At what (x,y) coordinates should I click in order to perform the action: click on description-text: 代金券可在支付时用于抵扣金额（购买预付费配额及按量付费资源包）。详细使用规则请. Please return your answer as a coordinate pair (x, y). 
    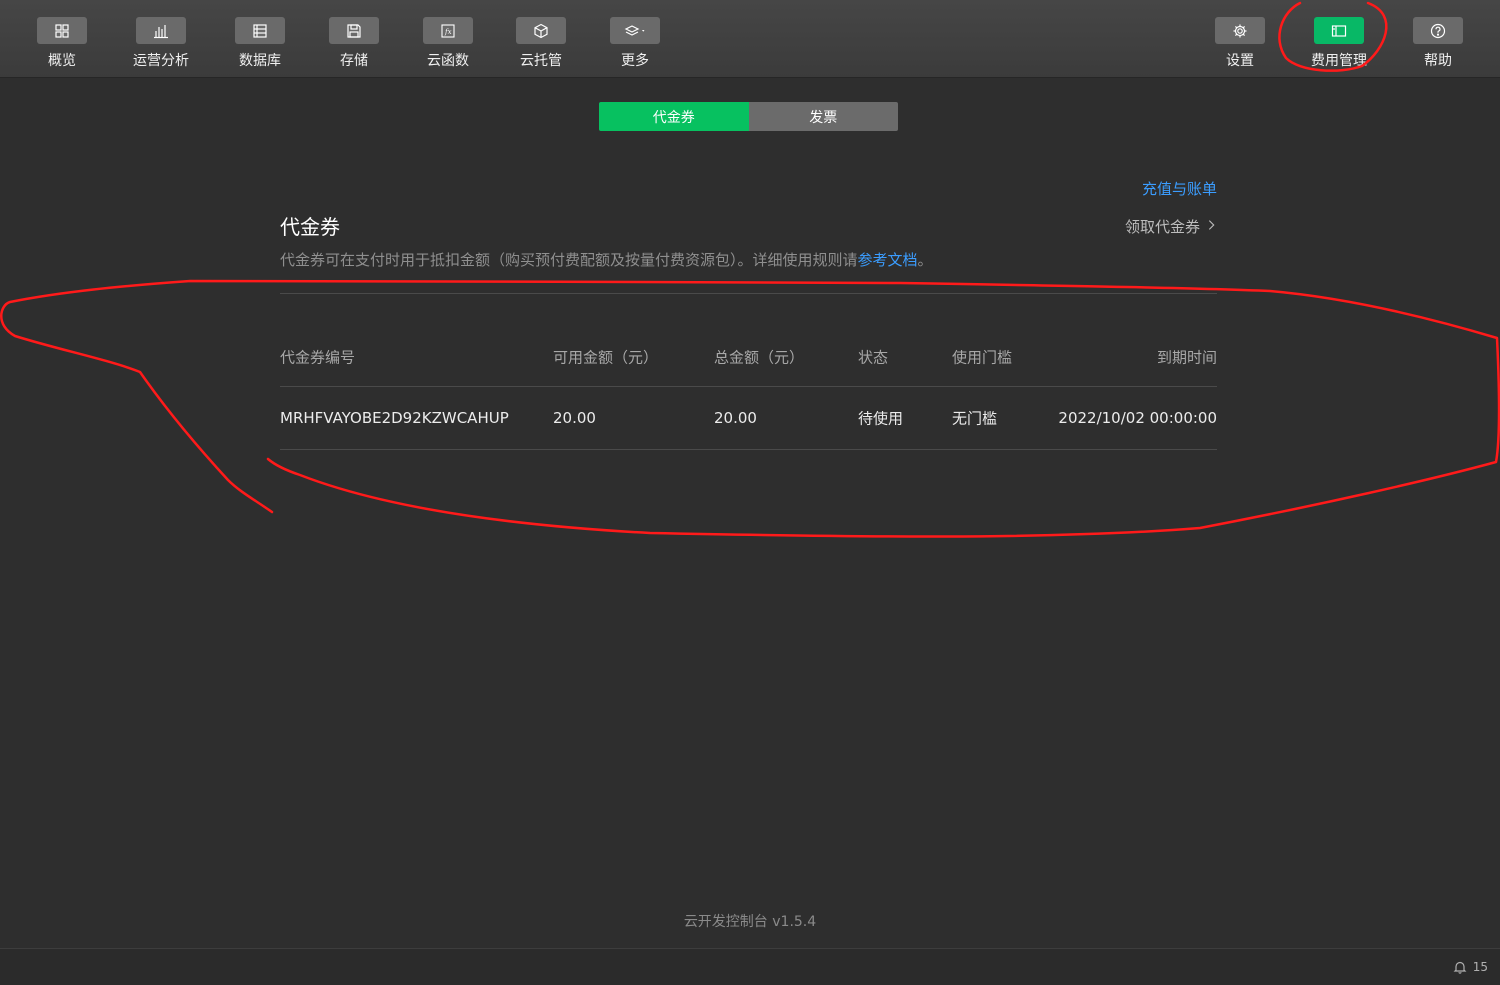
    Looking at the image, I should click on (569, 260).